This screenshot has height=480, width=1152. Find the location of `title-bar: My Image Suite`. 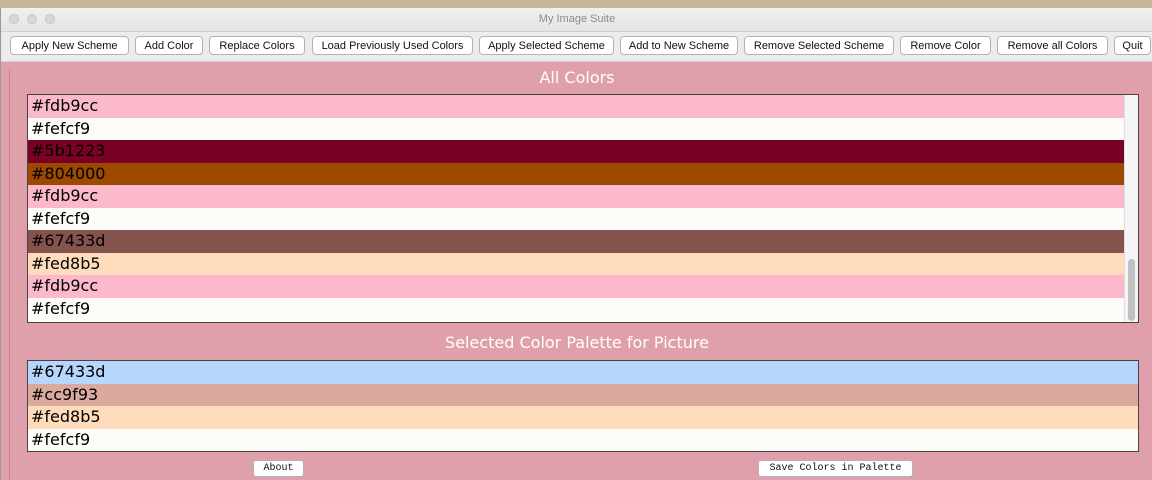

title-bar: My Image Suite is located at coordinates (576, 20).